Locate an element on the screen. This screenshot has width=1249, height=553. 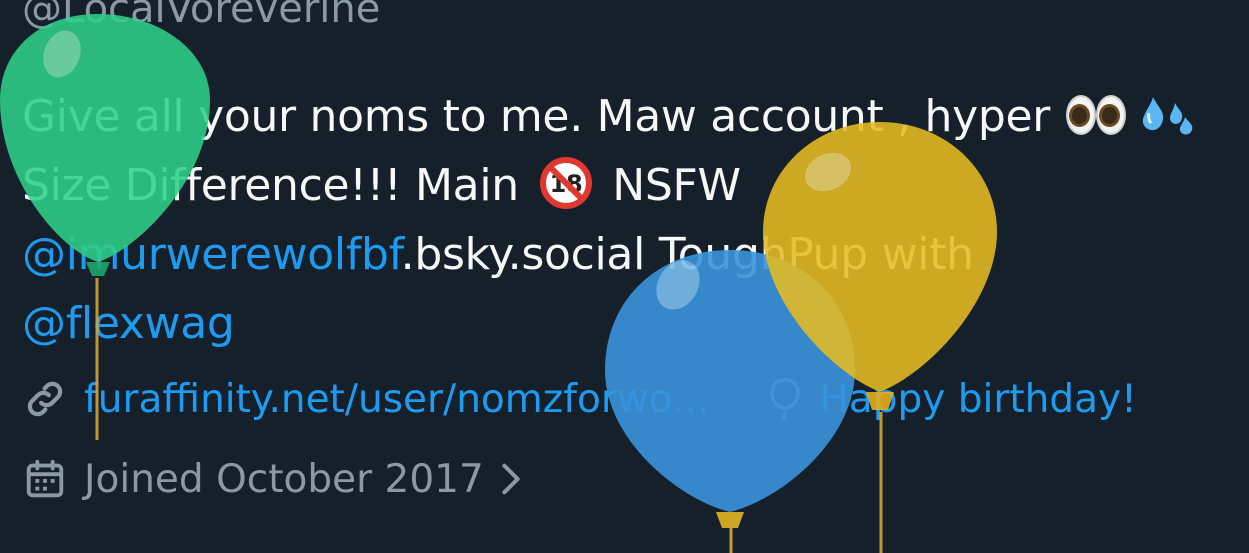
birthday-item: Happy birthday! is located at coordinates (950, 399).